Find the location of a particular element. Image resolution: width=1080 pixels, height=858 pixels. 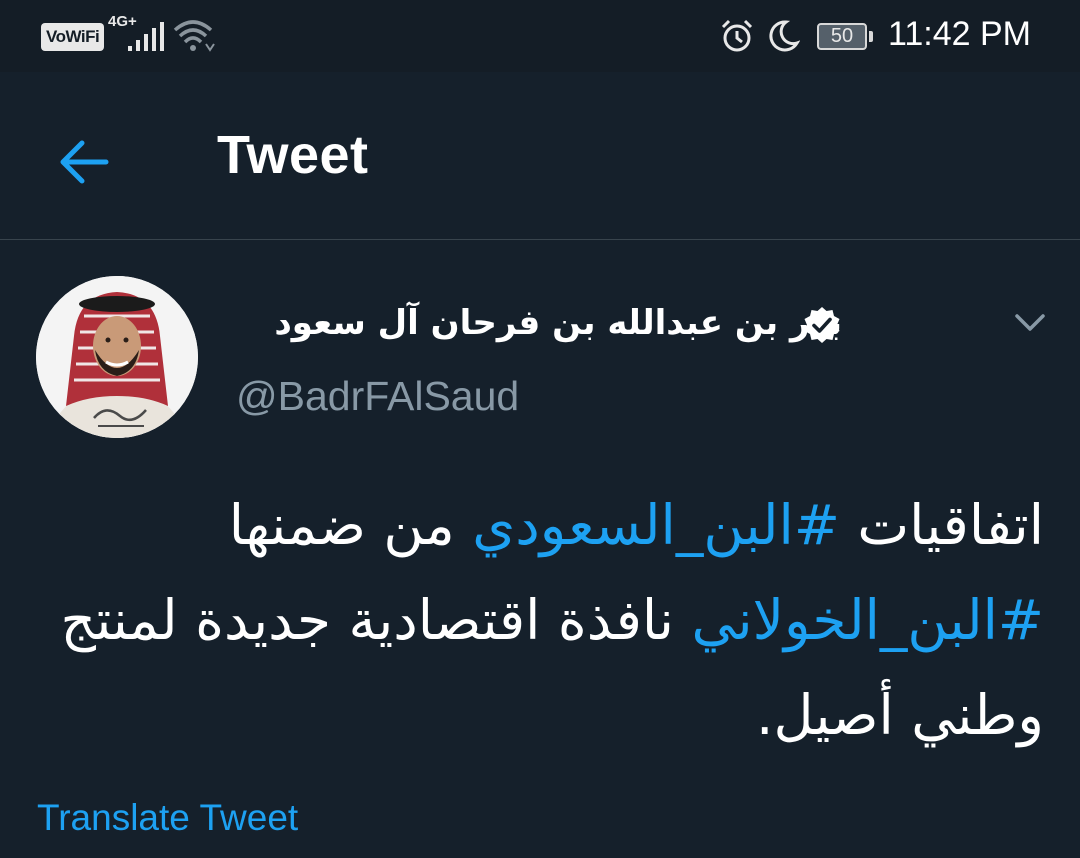

tweet-text-part-1: اتفاقيات is located at coordinates (941, 525).